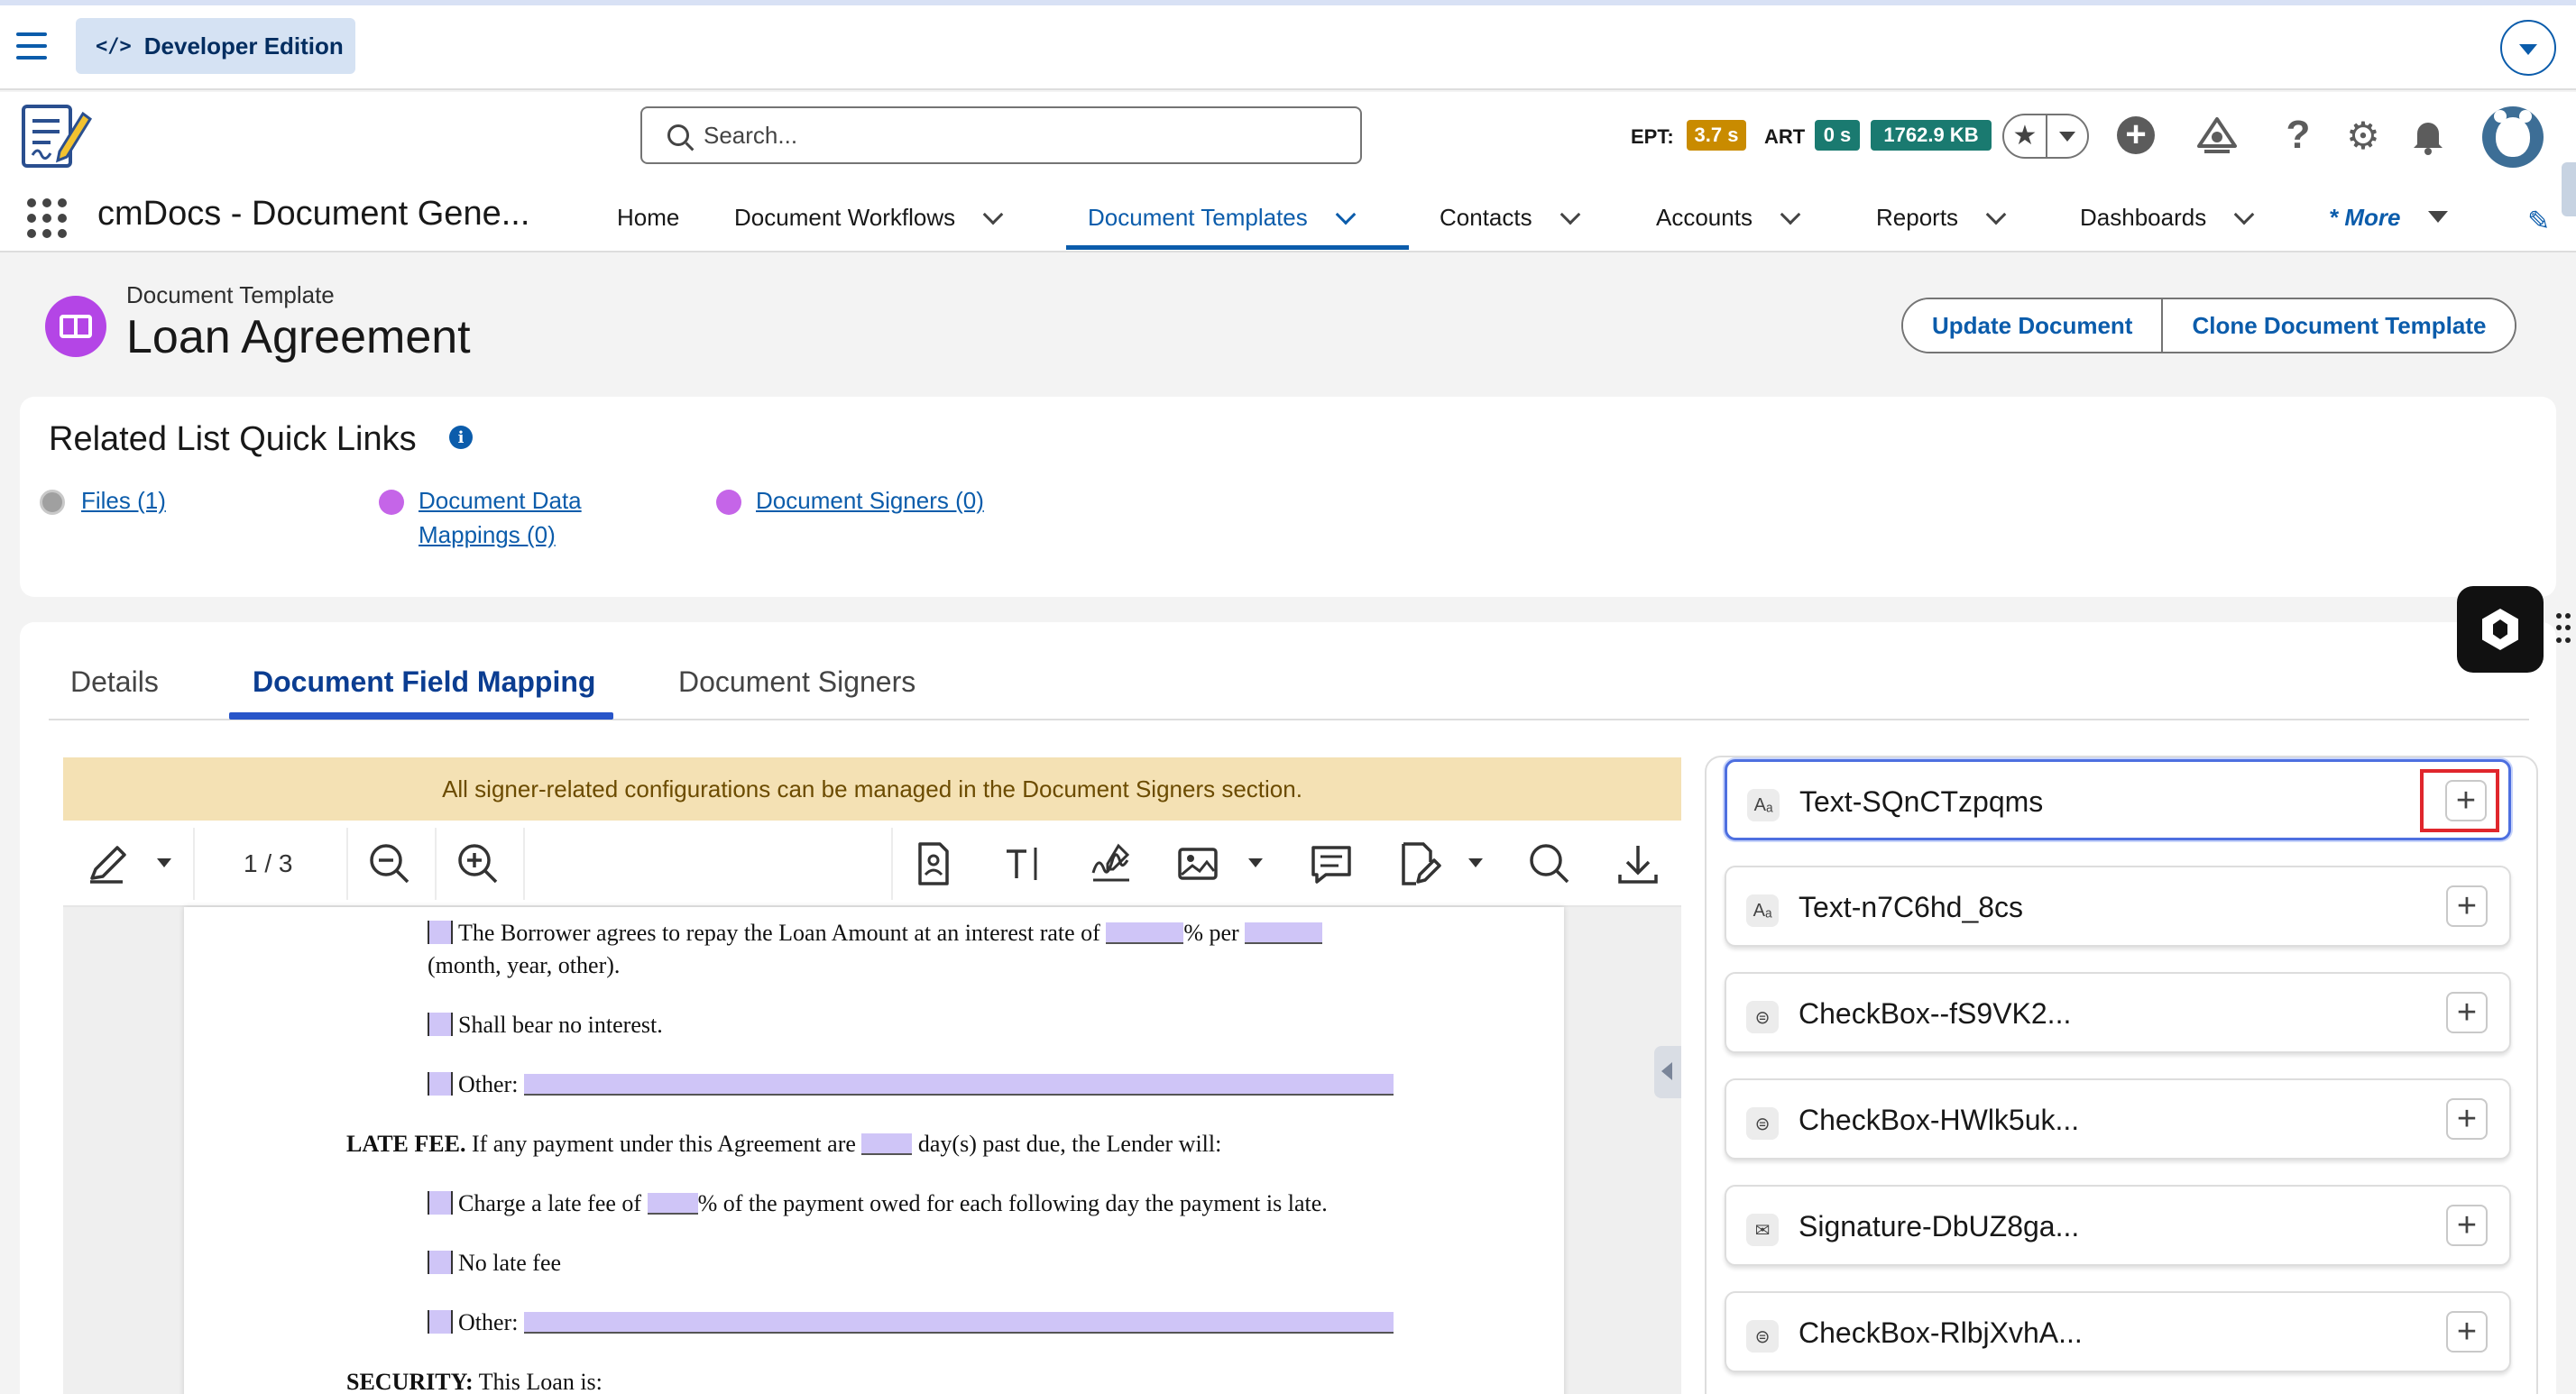 The height and width of the screenshot is (1394, 2576). What do you see at coordinates (1198, 864) in the screenshot?
I see `image-tool-icon` at bounding box center [1198, 864].